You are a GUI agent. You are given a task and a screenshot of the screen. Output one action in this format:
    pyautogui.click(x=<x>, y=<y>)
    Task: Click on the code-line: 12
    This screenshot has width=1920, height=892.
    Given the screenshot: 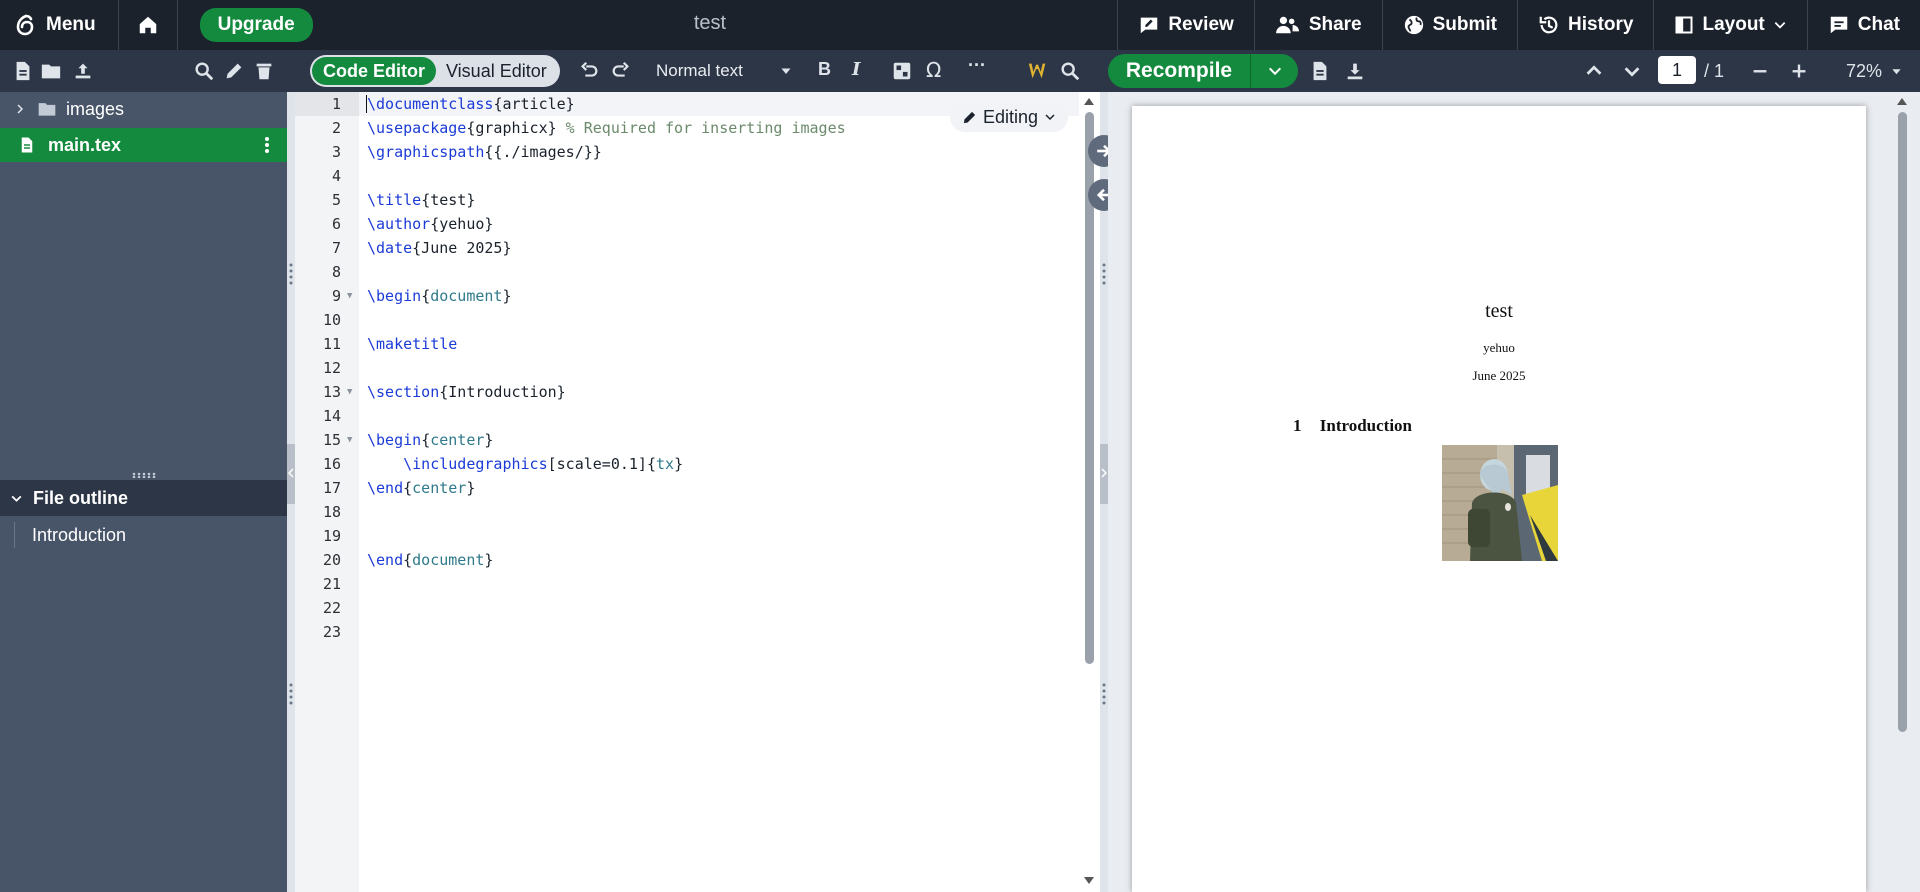 What is the action you would take?
    pyautogui.click(x=697, y=368)
    